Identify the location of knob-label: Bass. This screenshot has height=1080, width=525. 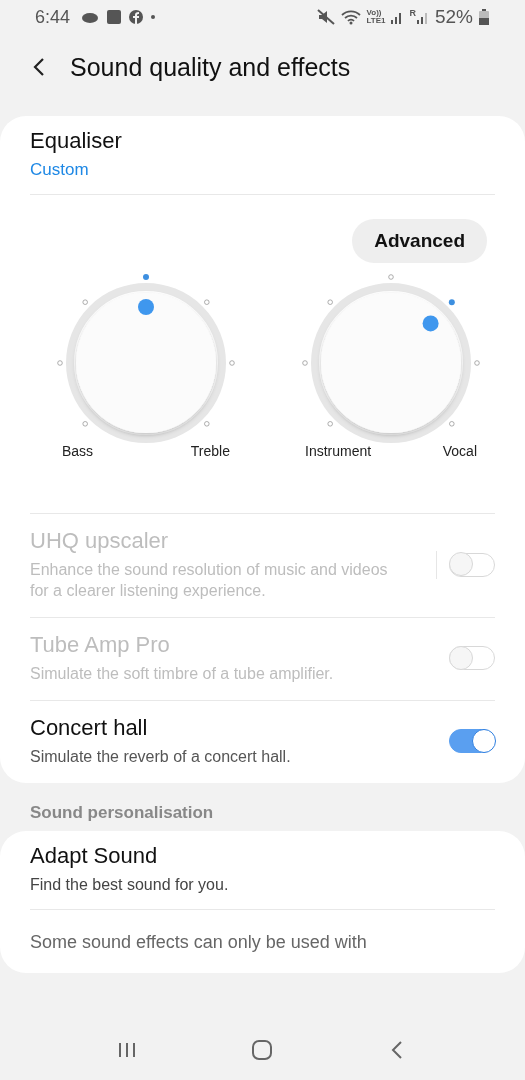
(78, 451).